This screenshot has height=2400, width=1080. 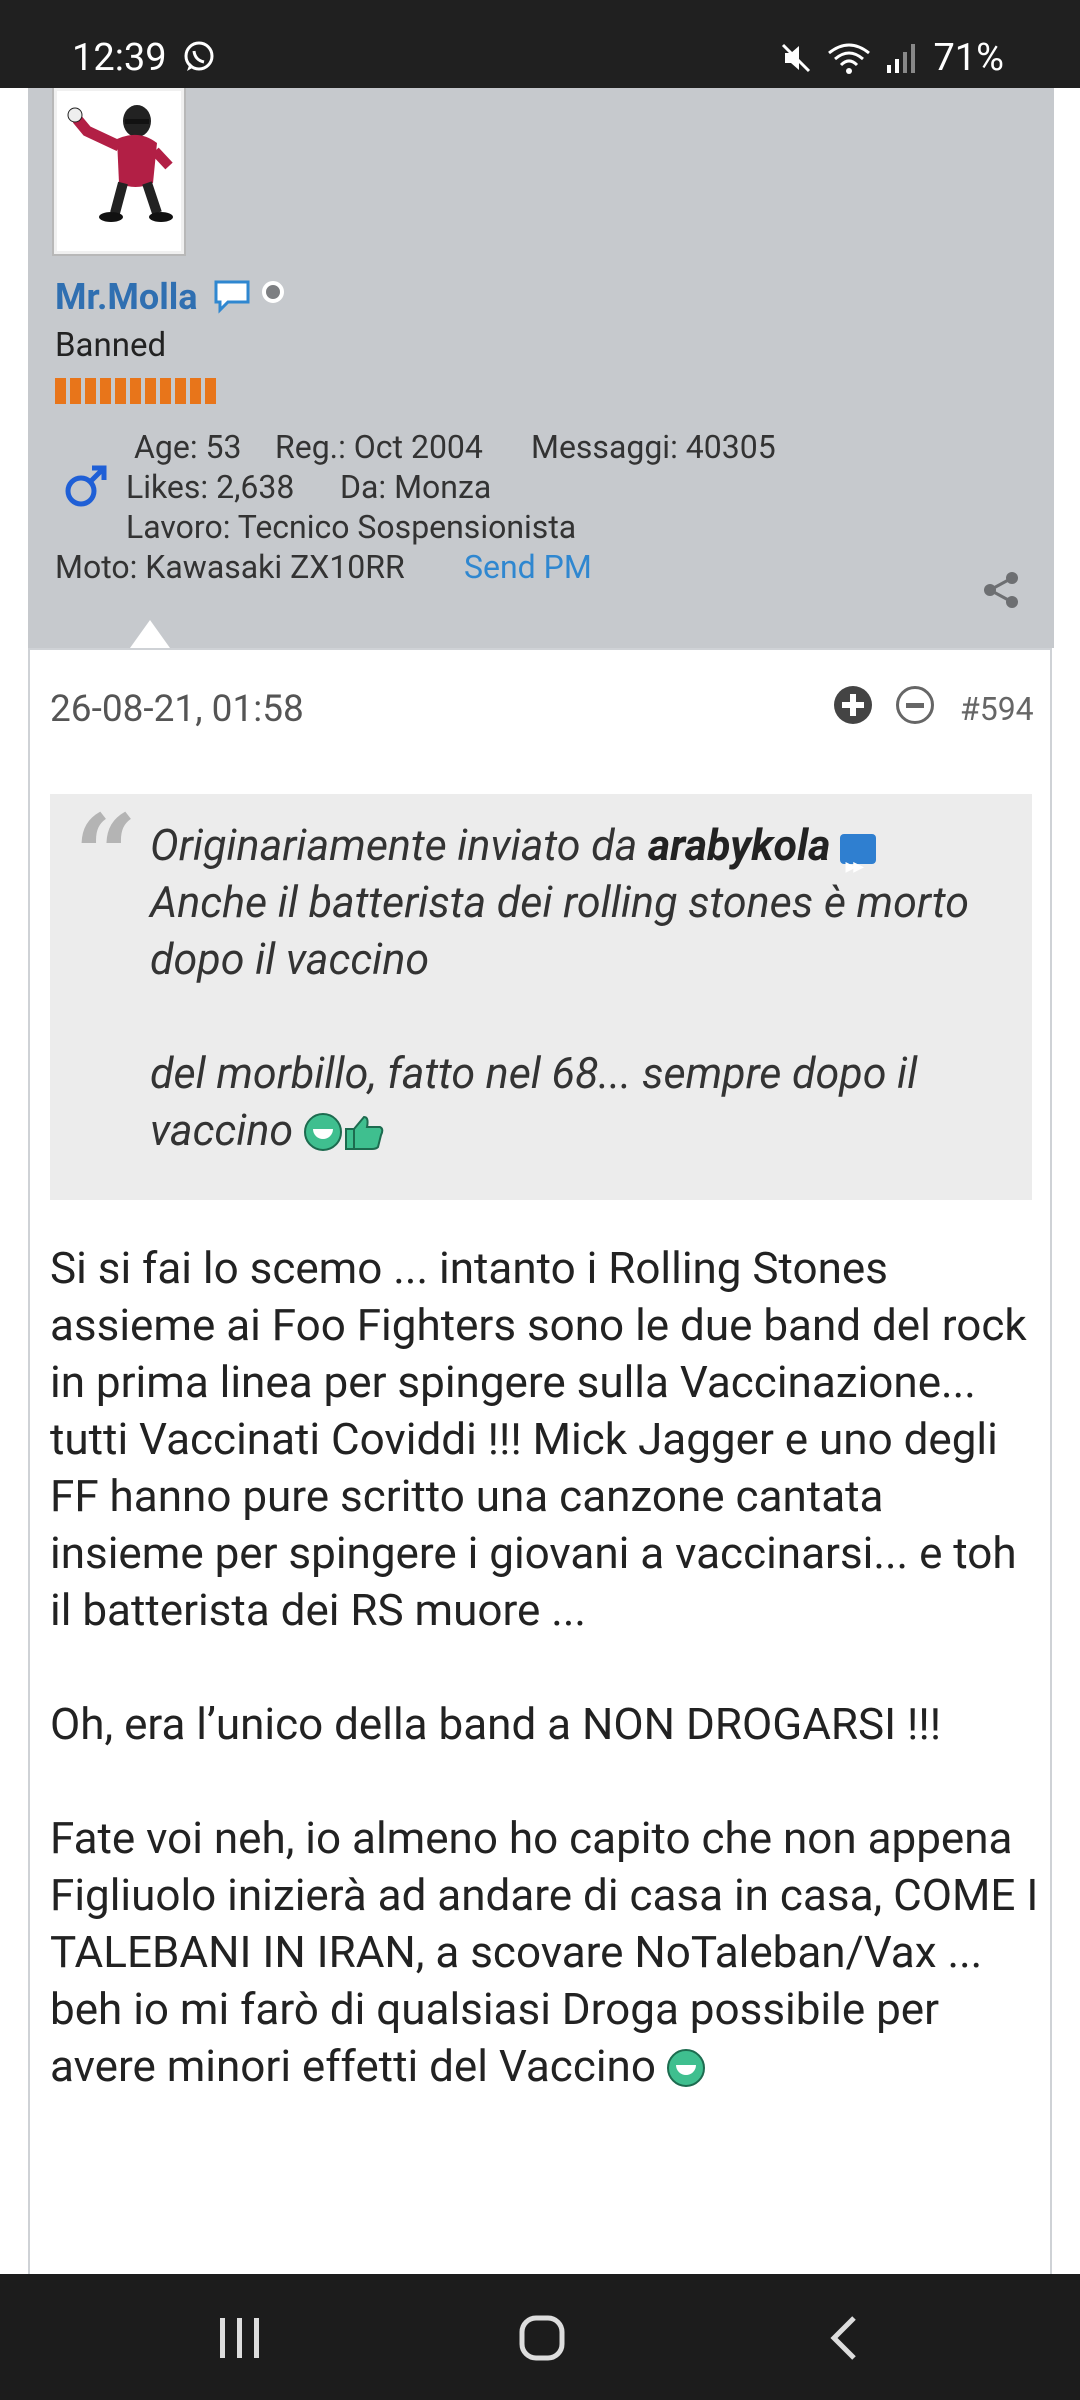 What do you see at coordinates (849, 58) in the screenshot?
I see `wifi-icon` at bounding box center [849, 58].